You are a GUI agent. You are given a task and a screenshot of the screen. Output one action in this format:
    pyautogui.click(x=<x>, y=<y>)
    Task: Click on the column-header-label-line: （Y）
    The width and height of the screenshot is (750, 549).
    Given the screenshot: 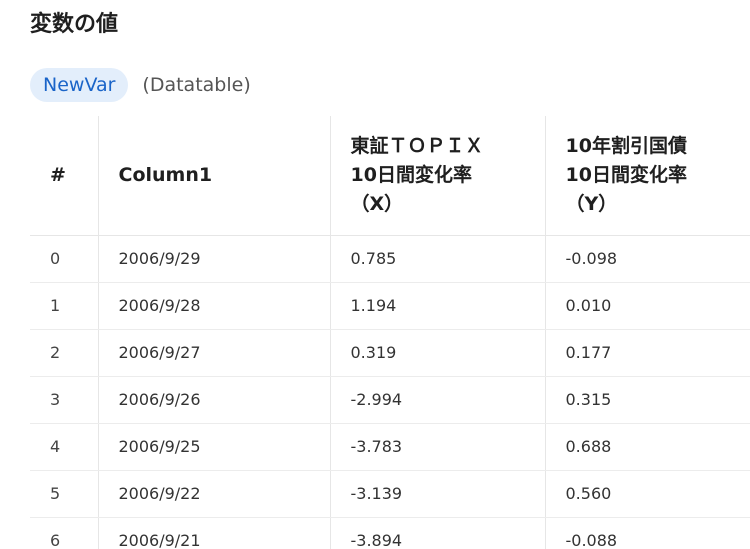 What is the action you would take?
    pyautogui.click(x=591, y=203)
    